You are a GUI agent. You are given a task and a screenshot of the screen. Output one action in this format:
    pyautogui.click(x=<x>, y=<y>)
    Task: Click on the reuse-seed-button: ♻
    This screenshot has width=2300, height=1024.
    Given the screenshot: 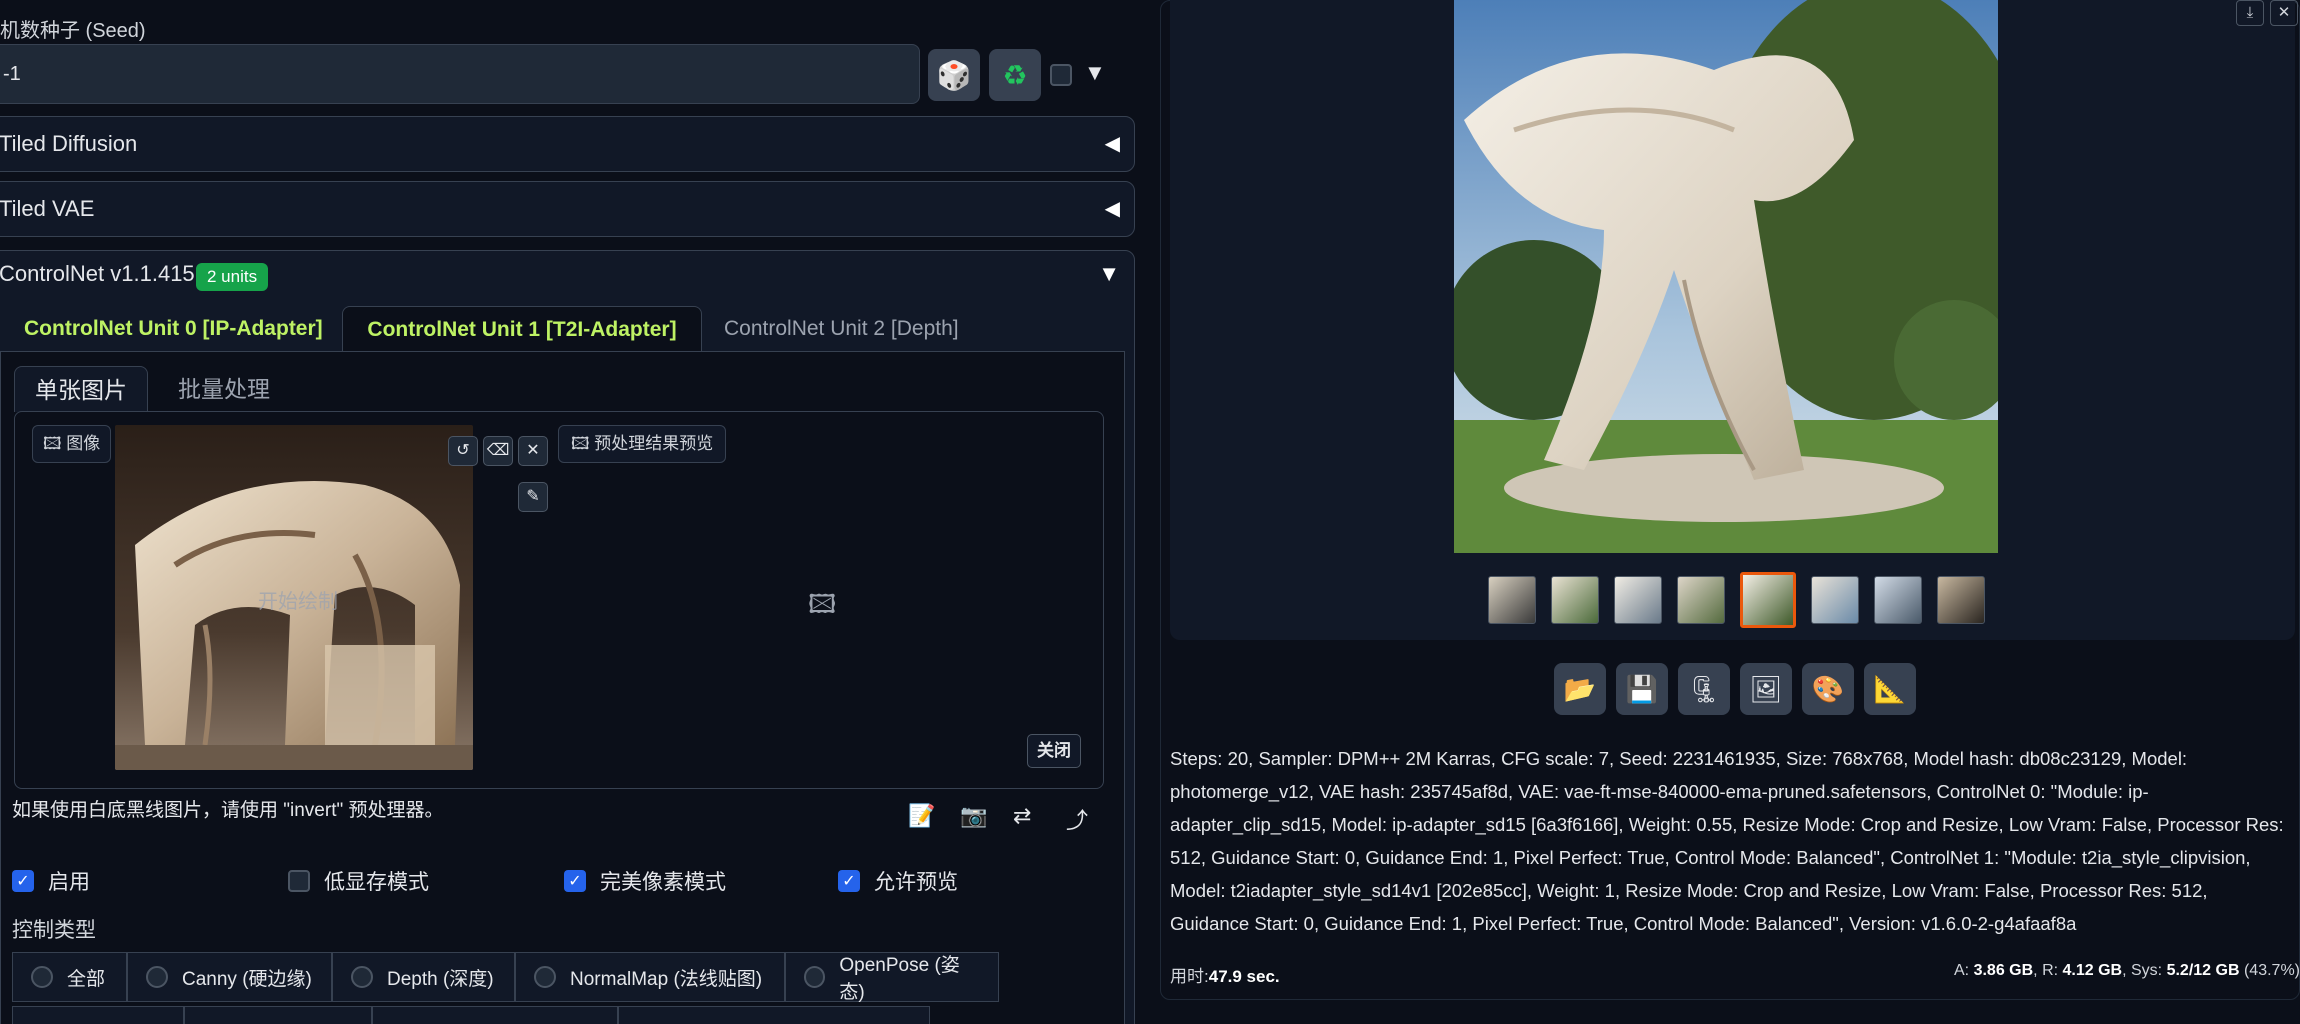 What is the action you would take?
    pyautogui.click(x=1015, y=75)
    